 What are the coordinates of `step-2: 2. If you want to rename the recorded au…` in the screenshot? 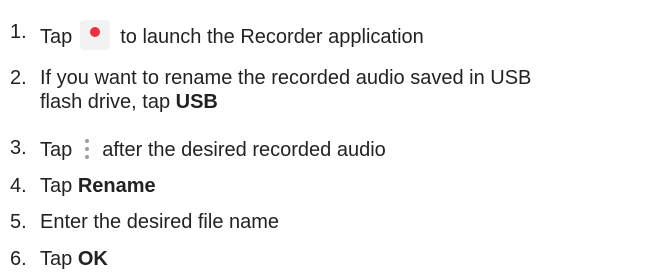 It's located at (270, 90).